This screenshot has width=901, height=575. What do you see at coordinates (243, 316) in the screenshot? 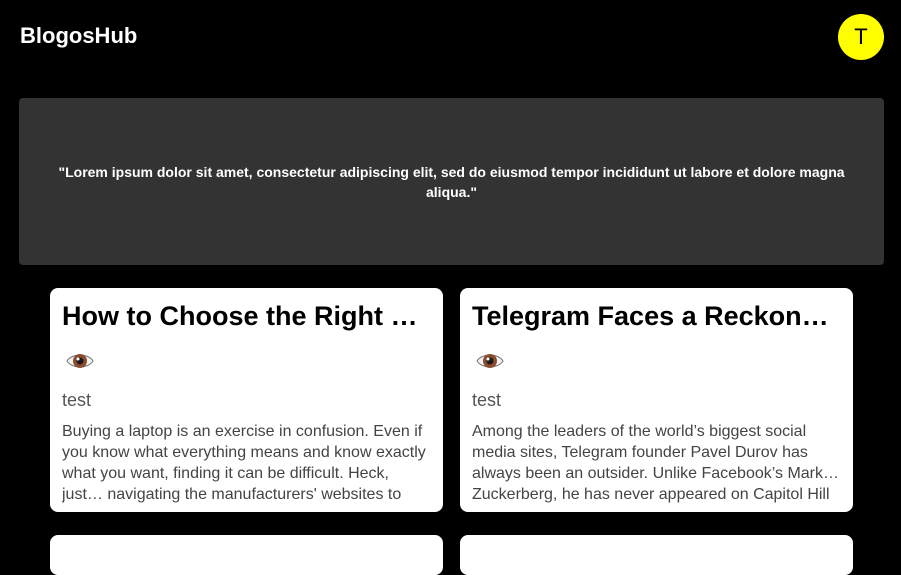
I see `post-title: How to Choose the Right Laptop` at bounding box center [243, 316].